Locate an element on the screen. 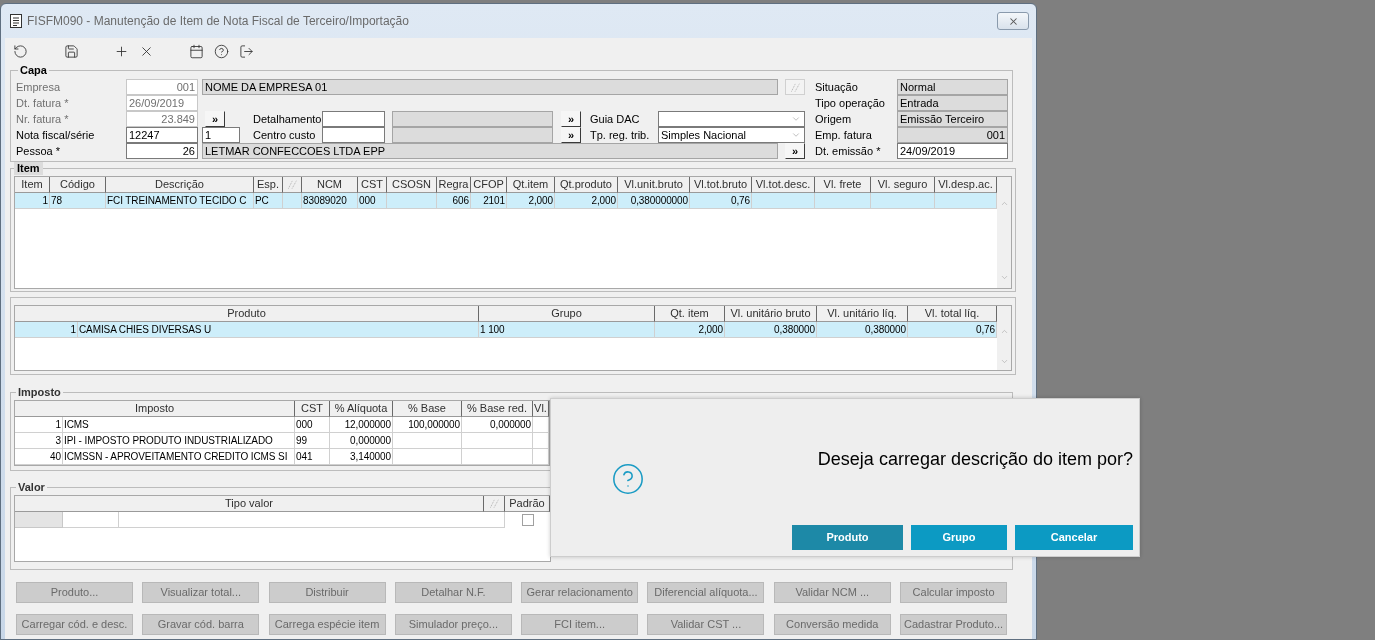 This screenshot has height=640, width=1375. checkbox is located at coordinates (527, 520).